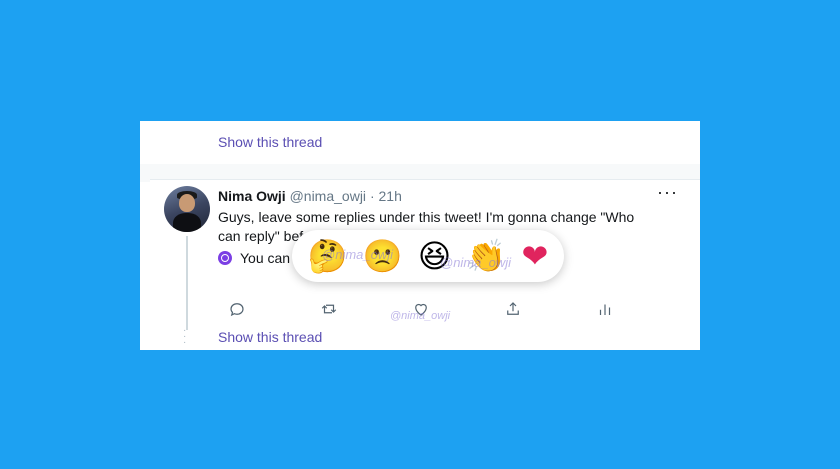 The width and height of the screenshot is (840, 469). I want to click on reply-restriction-notice: You can, so click(254, 258).